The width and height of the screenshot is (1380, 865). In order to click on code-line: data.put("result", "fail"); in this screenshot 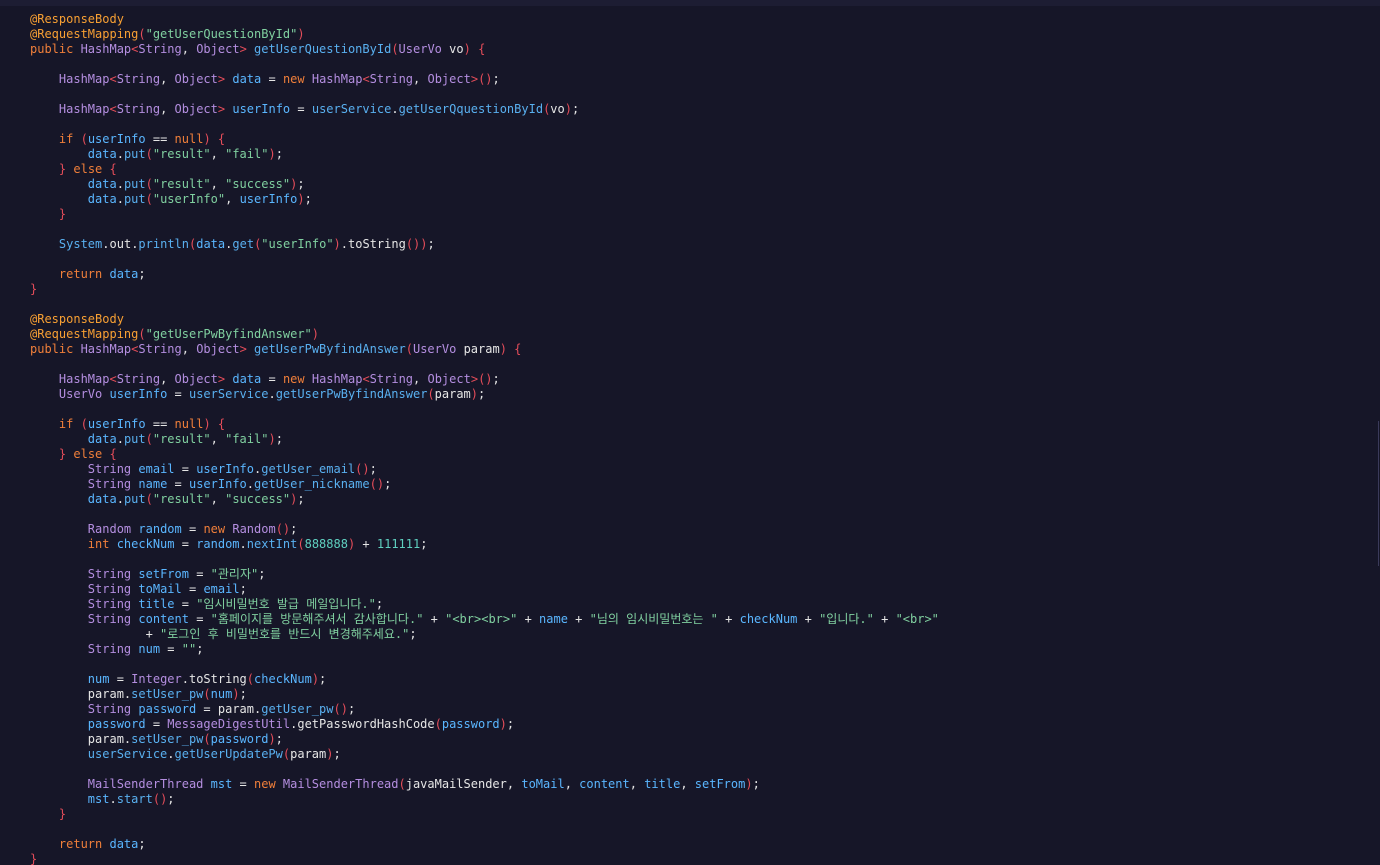, I will do `click(695, 439)`.